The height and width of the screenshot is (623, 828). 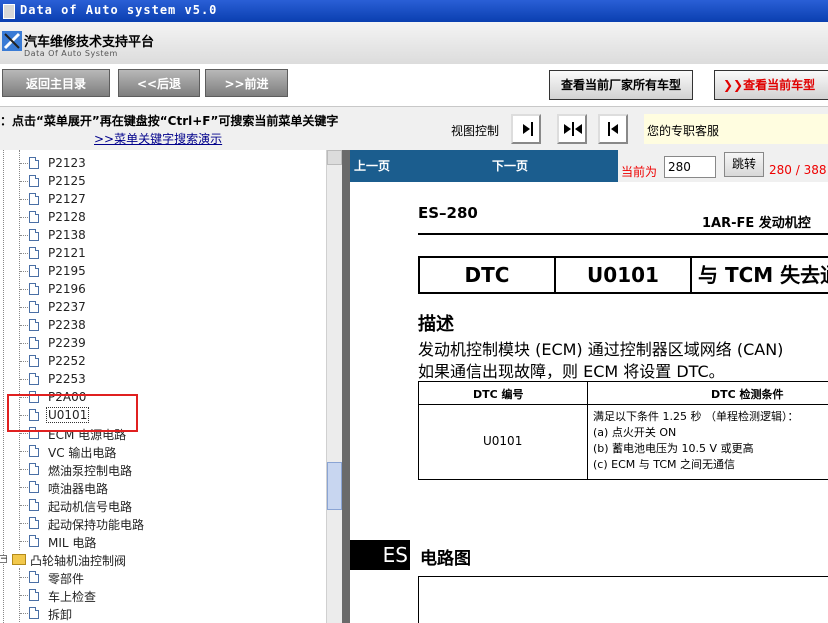 I want to click on tree-item: P2128, so click(x=163, y=217).